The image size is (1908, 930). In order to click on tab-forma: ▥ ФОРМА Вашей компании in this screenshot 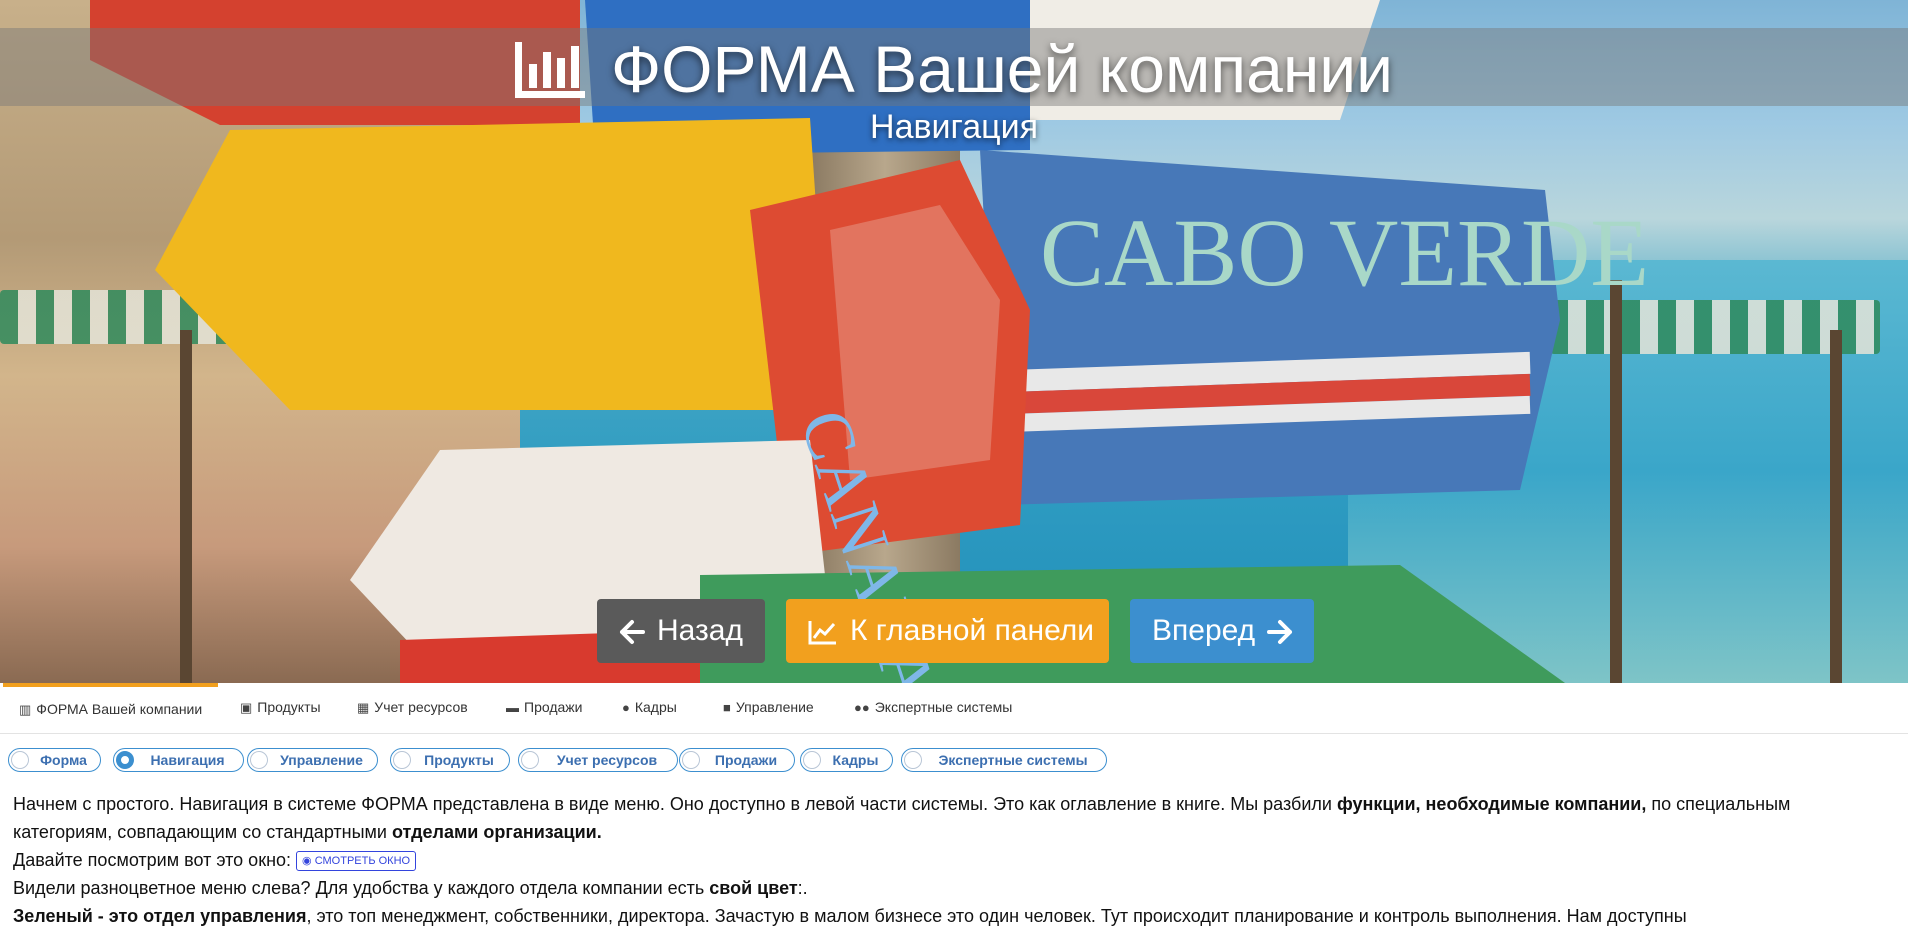, I will do `click(110, 708)`.